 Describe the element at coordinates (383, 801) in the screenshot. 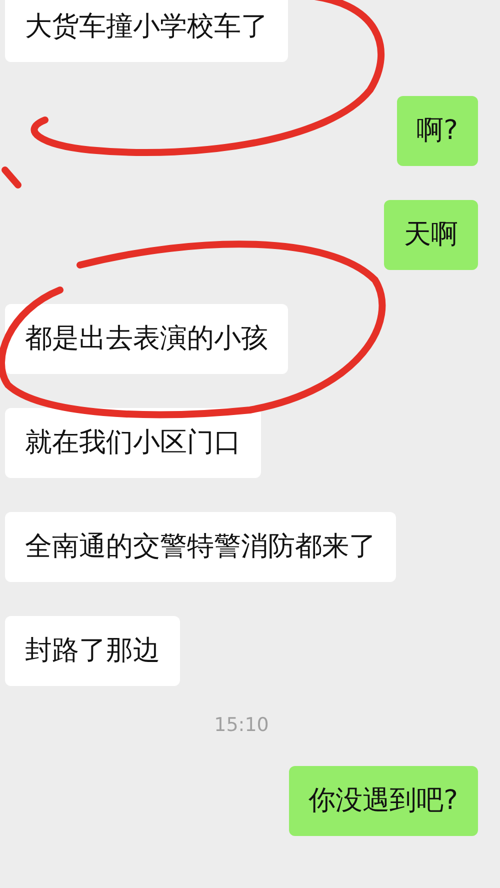

I see `message-bubble: 你没遇到吧?` at that location.